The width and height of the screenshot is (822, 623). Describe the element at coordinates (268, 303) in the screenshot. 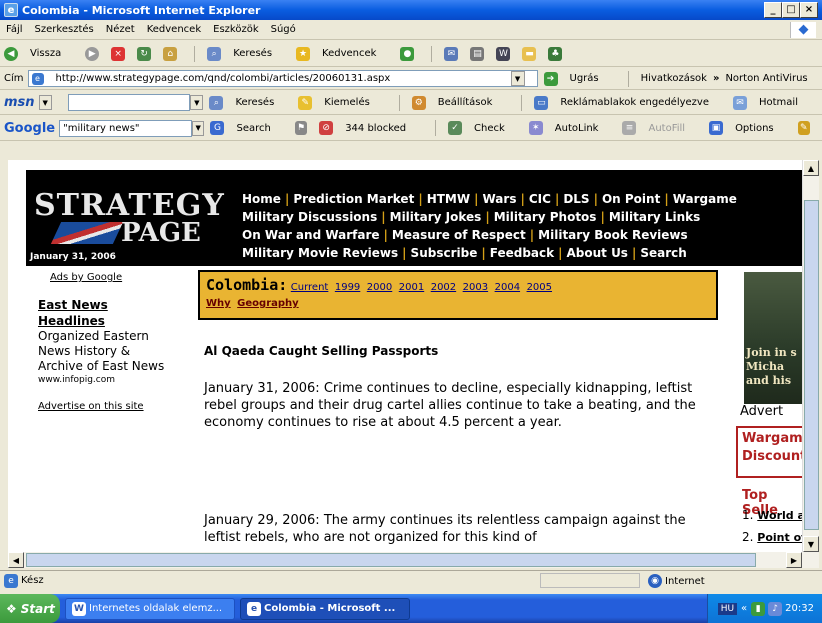

I see `geography-link: Geography` at that location.